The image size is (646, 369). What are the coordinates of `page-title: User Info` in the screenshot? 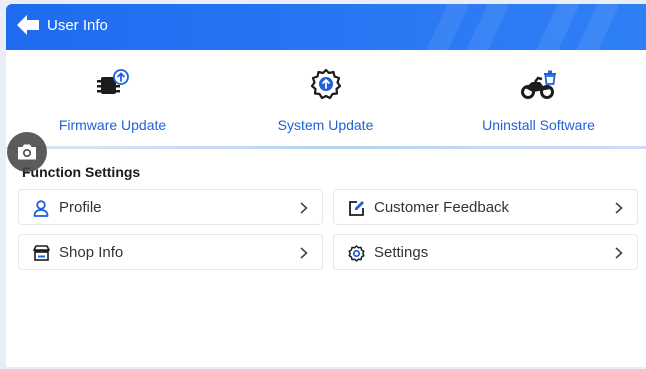 It's located at (77, 25).